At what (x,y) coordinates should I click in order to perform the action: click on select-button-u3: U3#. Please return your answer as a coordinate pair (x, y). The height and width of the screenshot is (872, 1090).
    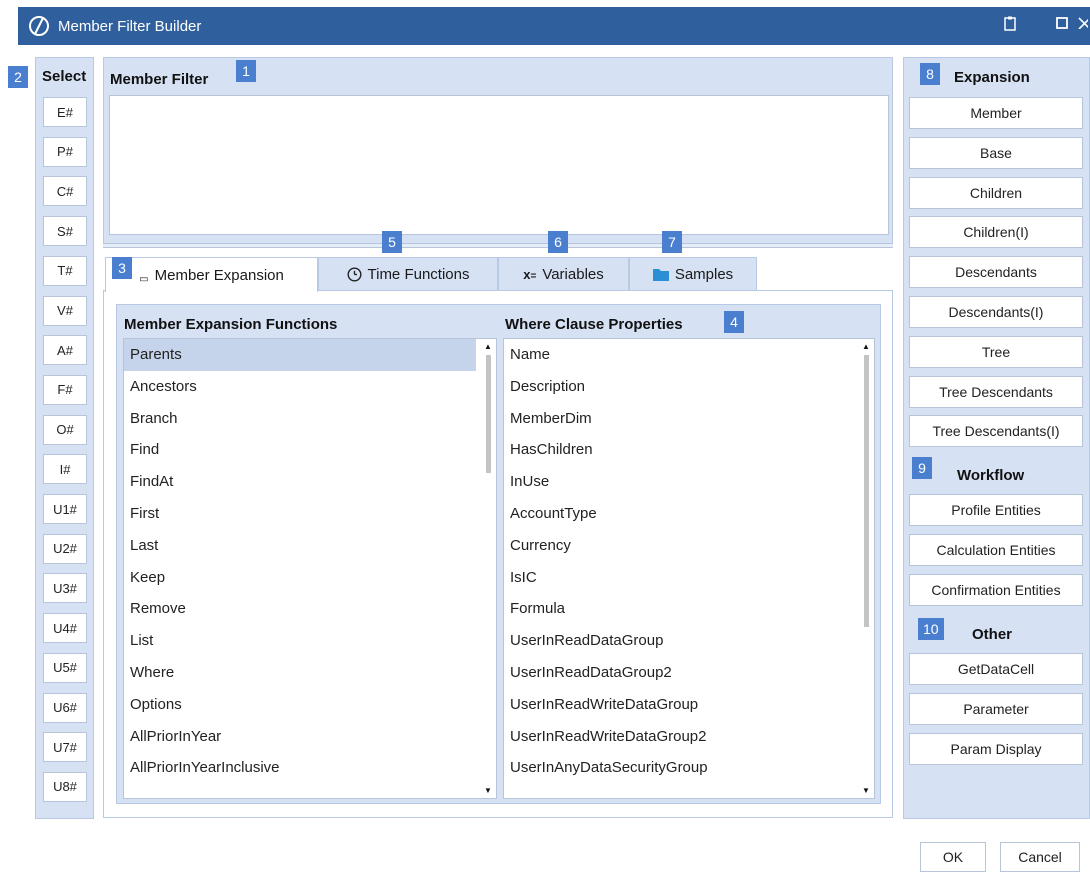
    Looking at the image, I should click on (65, 588).